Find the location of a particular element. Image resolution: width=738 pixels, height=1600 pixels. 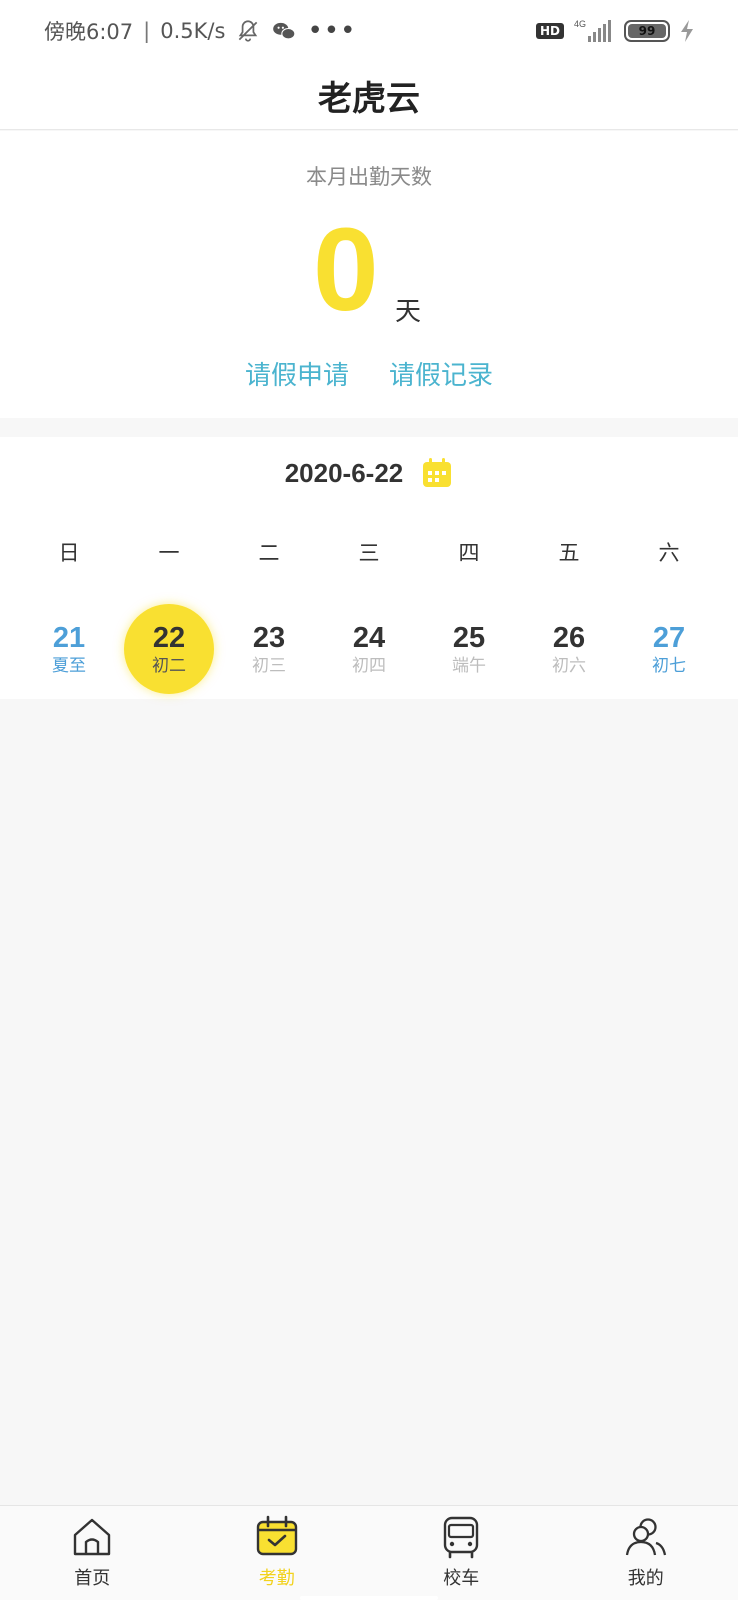

app-header: 老虎云 is located at coordinates (369, 96).